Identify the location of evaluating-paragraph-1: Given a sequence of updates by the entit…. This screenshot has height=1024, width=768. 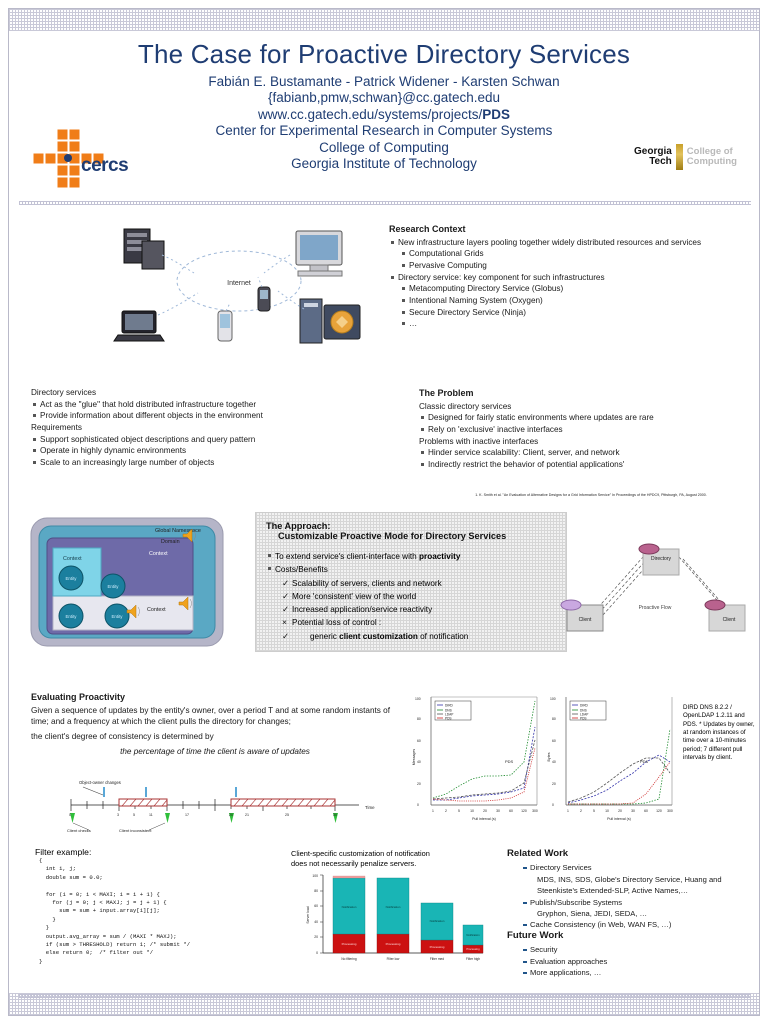
(210, 716).